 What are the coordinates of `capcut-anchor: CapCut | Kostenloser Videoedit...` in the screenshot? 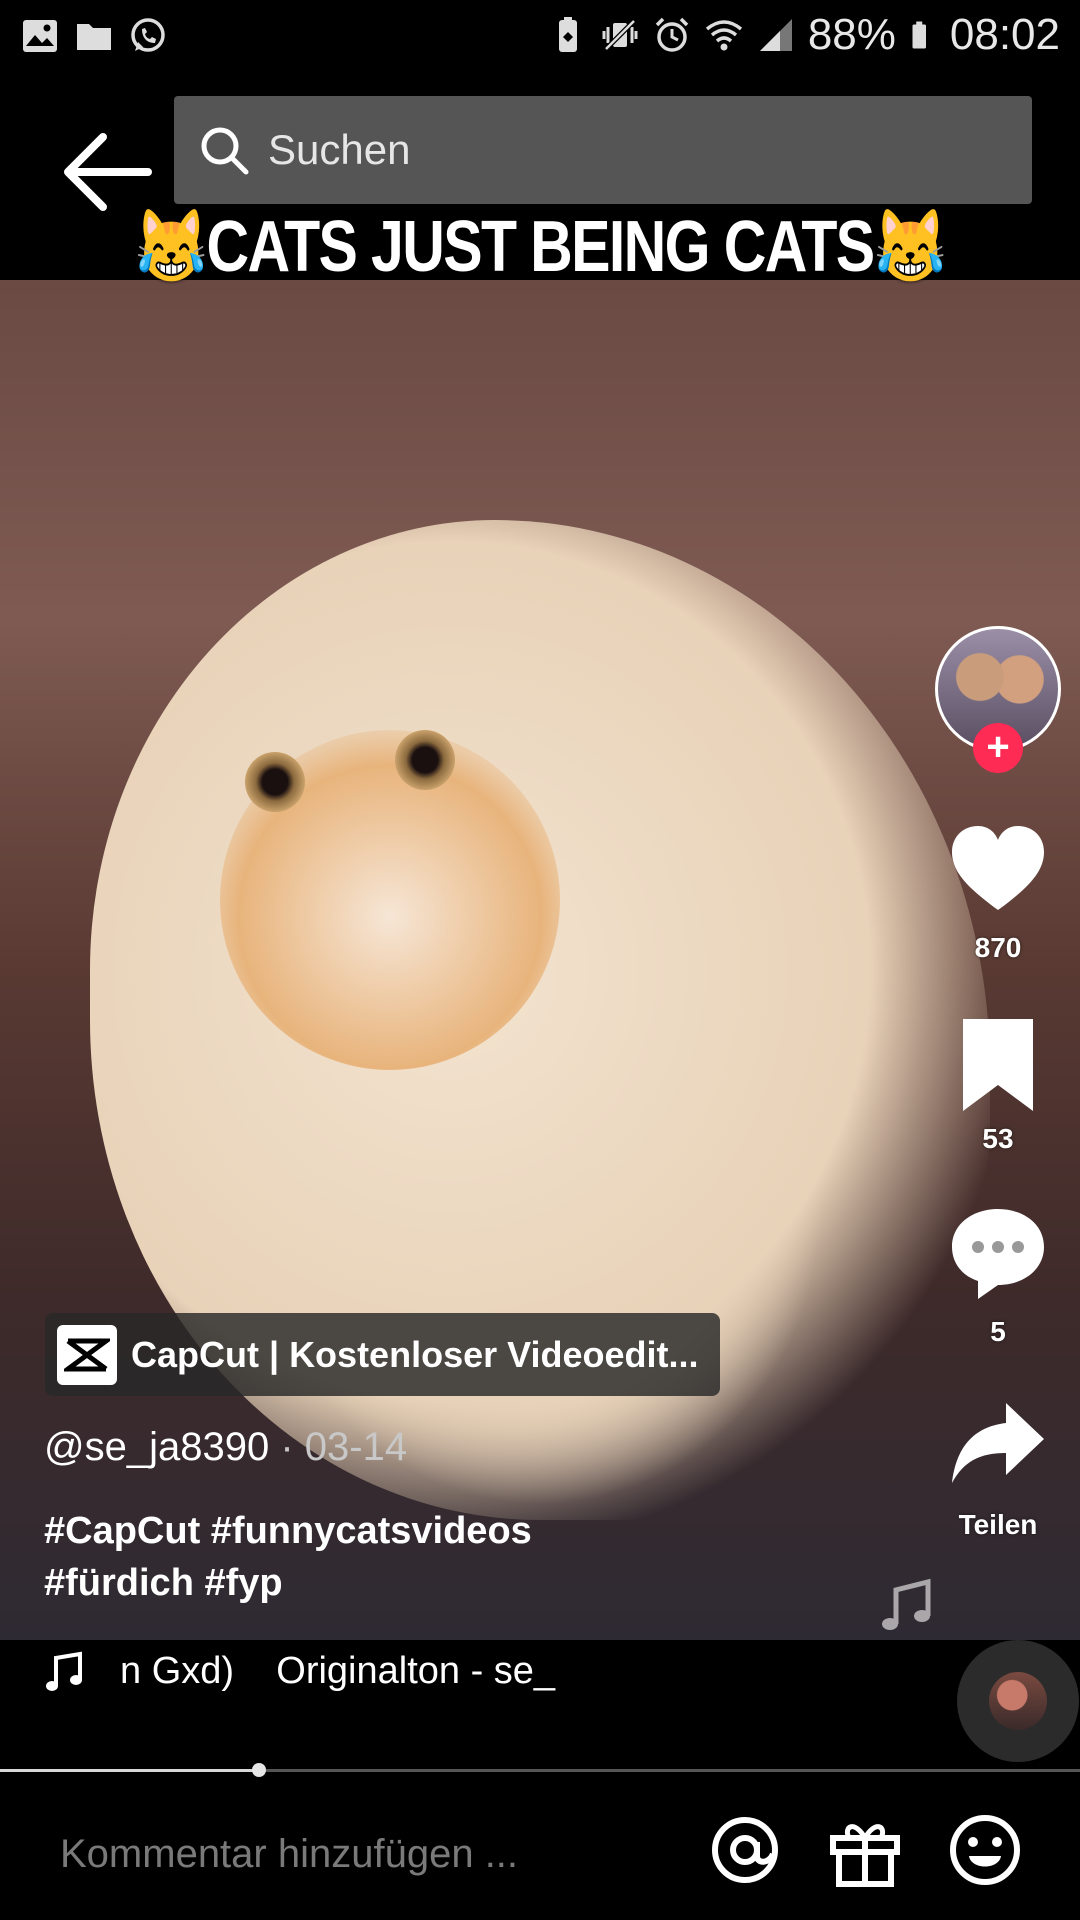 It's located at (382, 1354).